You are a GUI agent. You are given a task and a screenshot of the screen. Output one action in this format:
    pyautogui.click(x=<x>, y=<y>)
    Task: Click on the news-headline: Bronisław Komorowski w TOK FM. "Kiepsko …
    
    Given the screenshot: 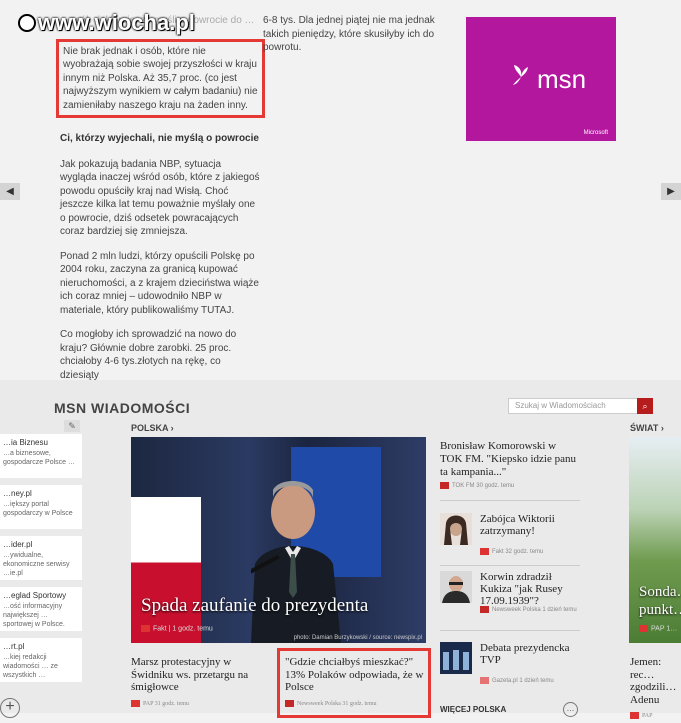 What is the action you would take?
    pyautogui.click(x=510, y=459)
    